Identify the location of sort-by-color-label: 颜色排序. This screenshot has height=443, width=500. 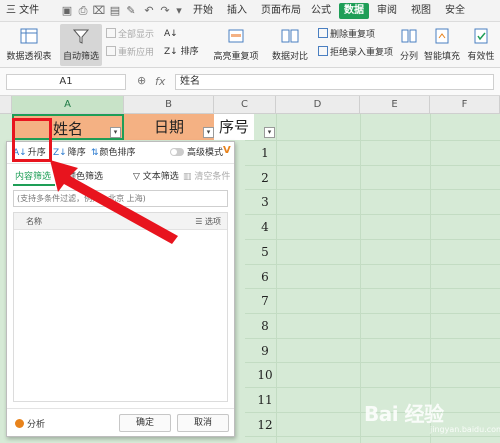
(117, 153).